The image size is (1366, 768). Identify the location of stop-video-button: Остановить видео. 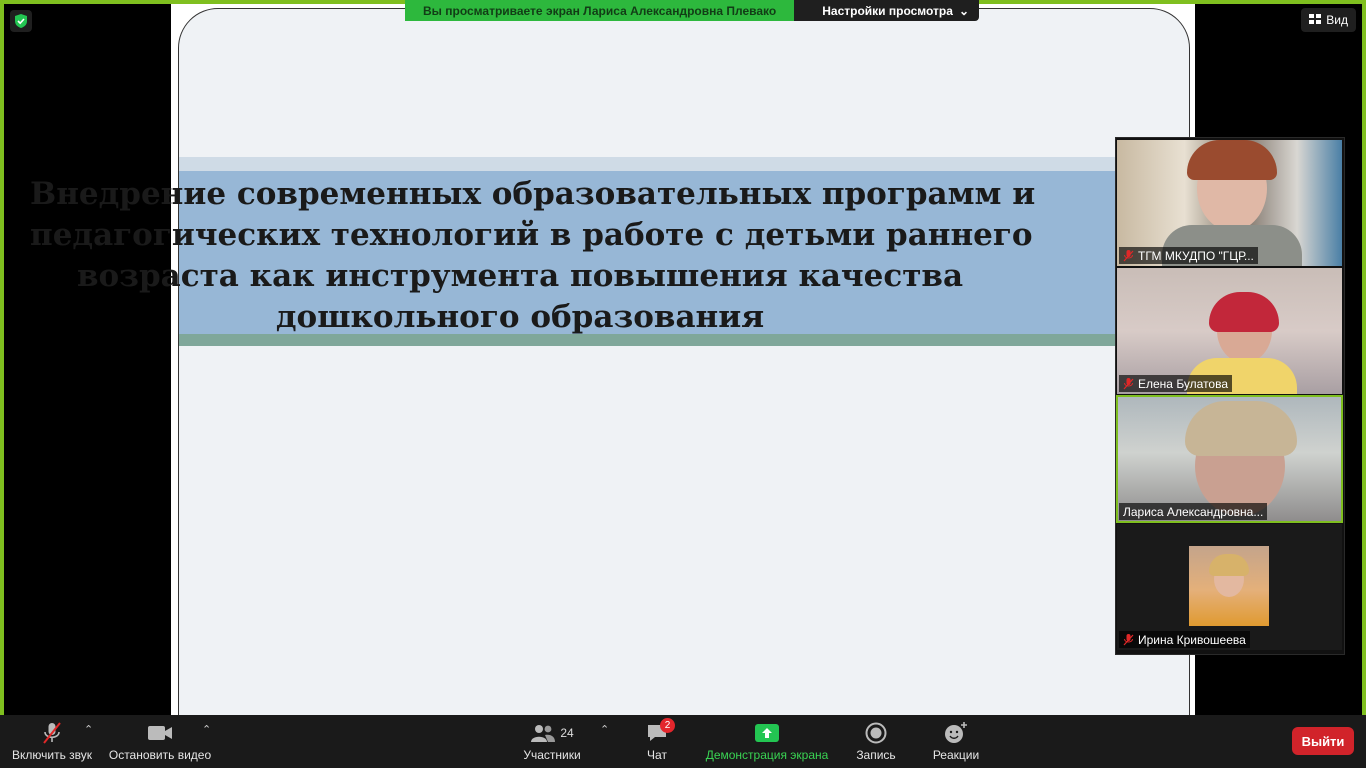
(160, 741).